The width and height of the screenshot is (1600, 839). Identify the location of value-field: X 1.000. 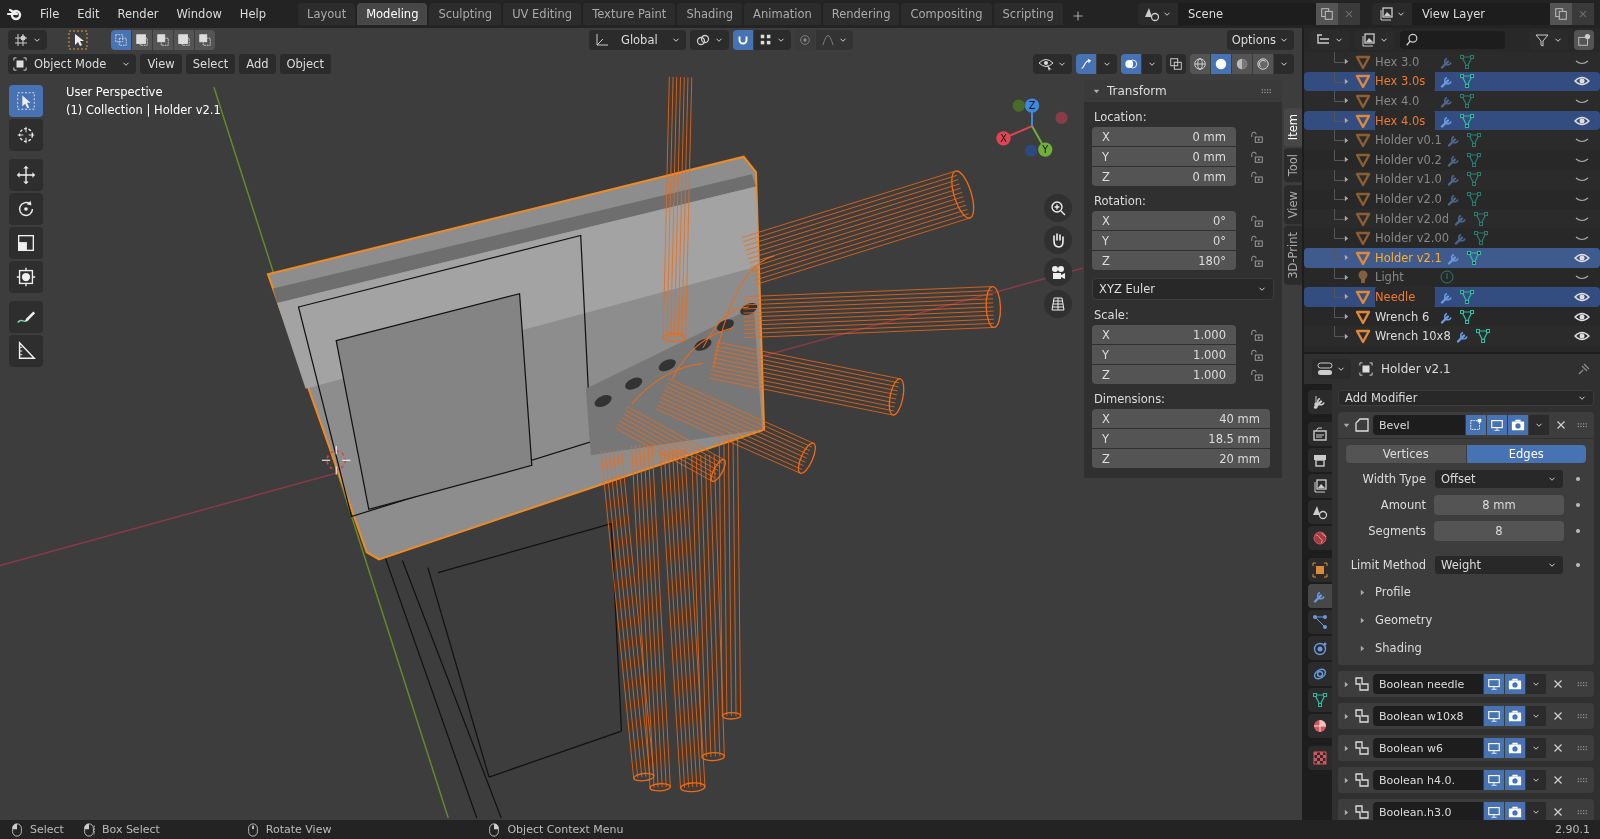
(1164, 334).